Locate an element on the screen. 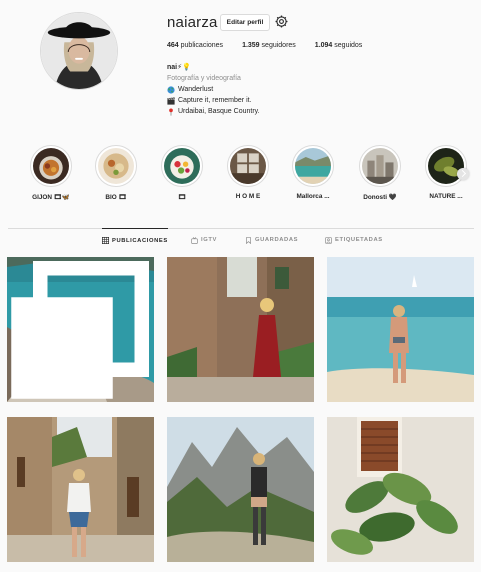 Image resolution: width=481 pixels, height=572 pixels. window-photo-icon is located at coordinates (248, 166).